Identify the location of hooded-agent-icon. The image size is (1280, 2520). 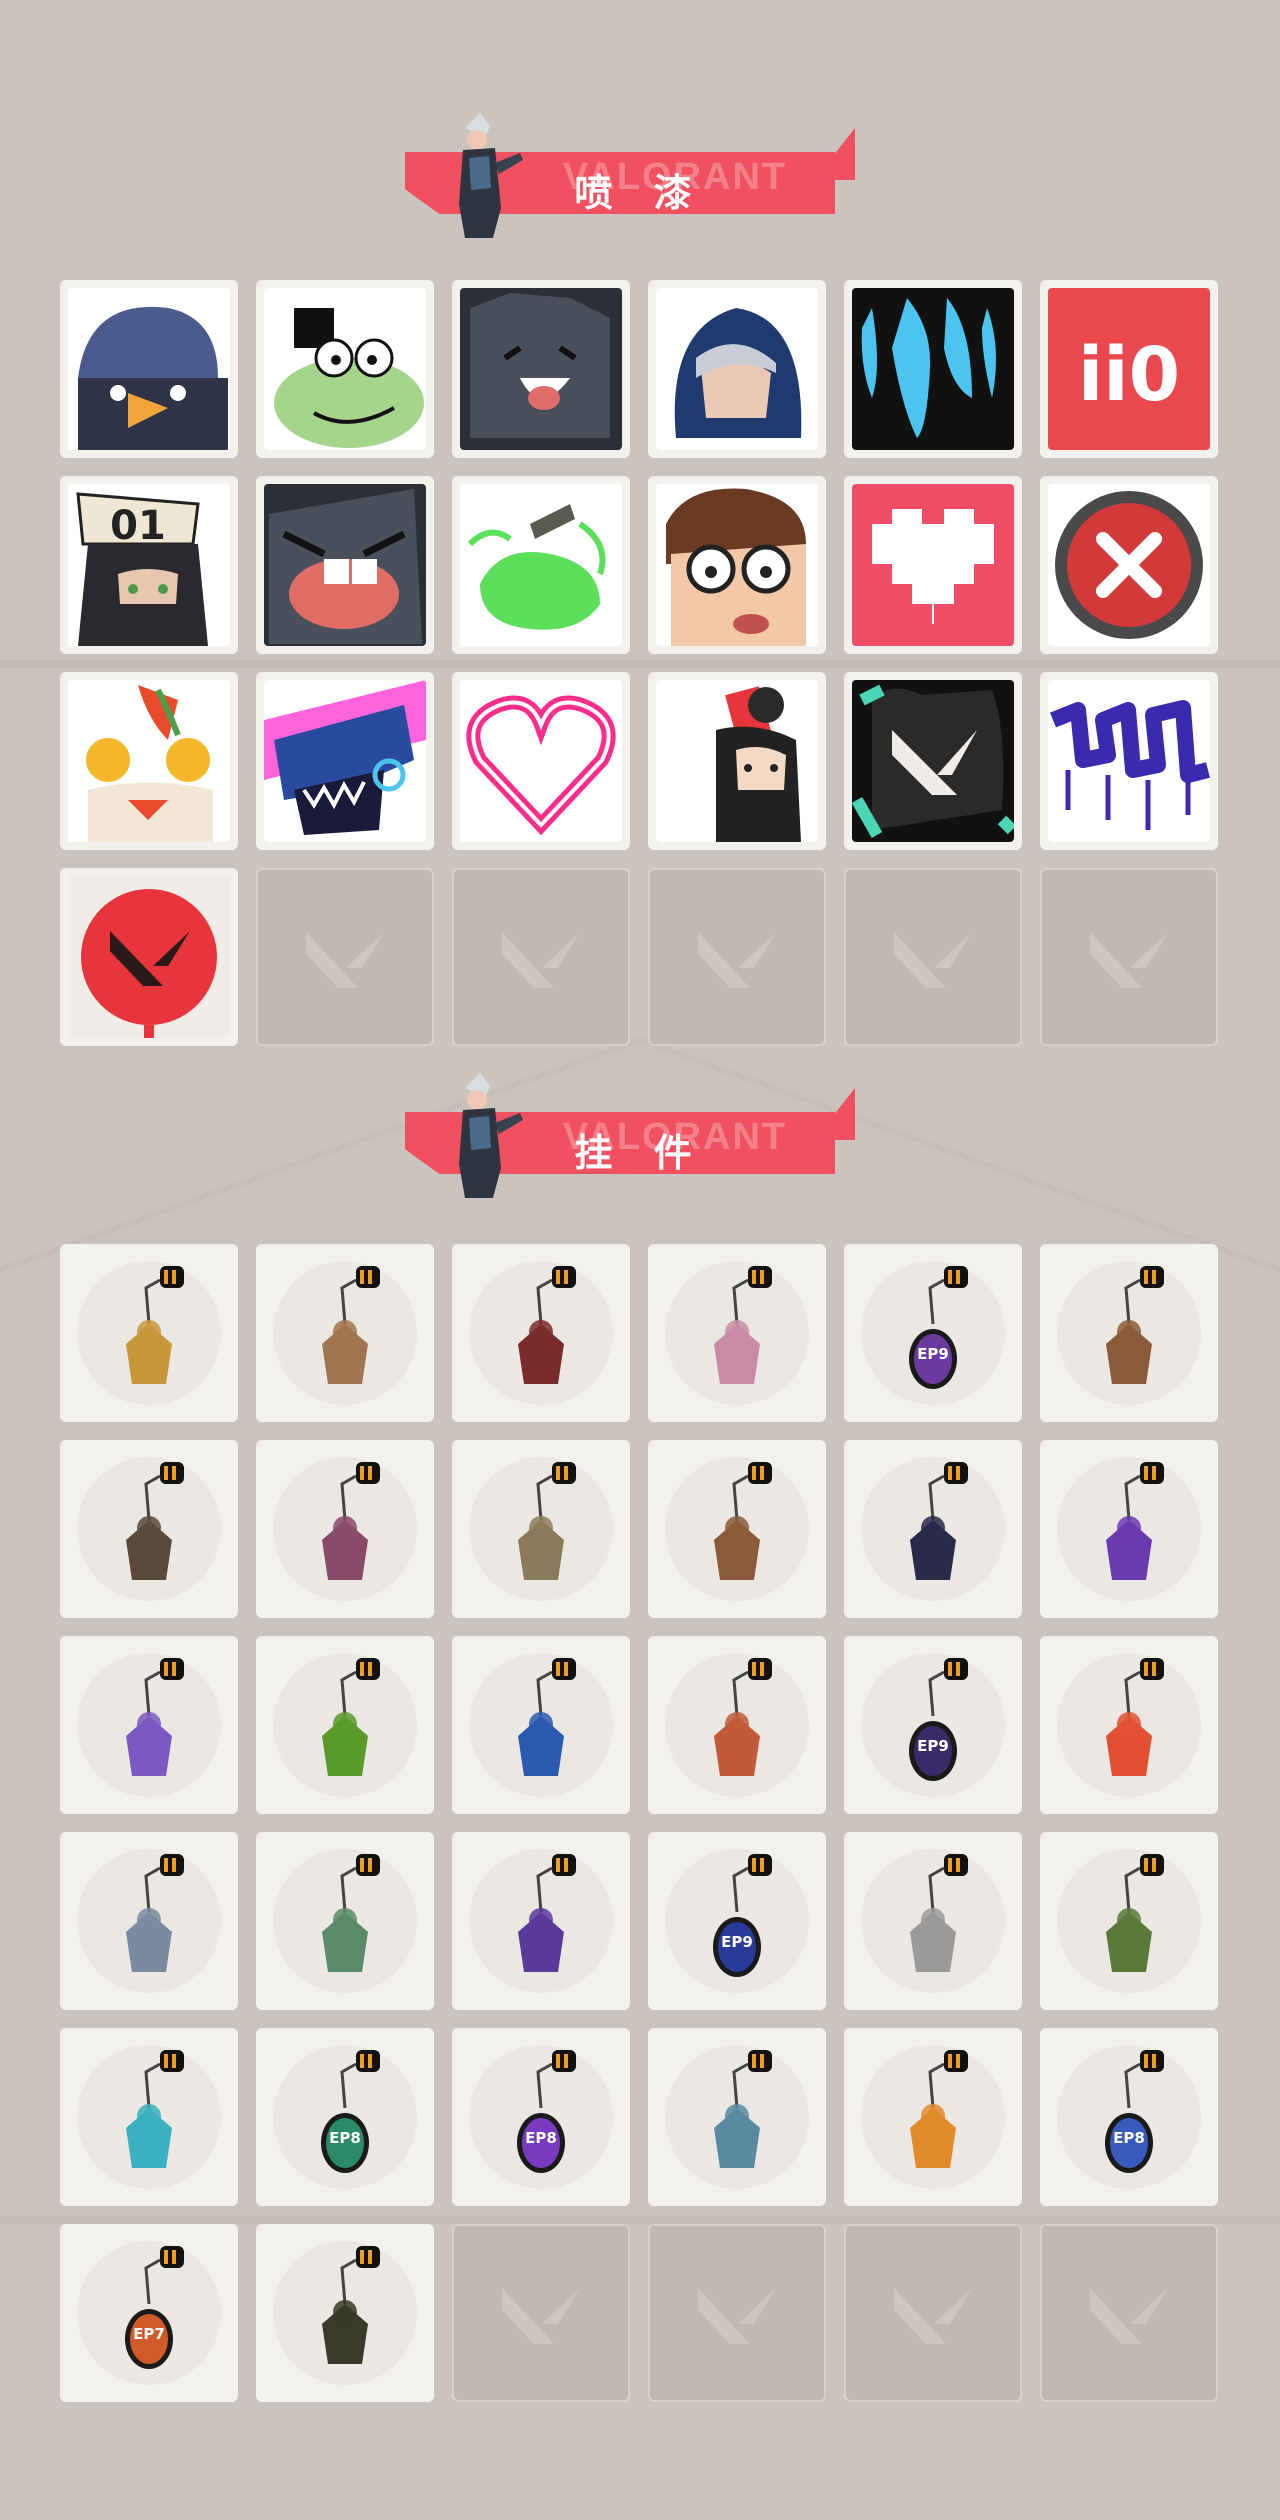
(737, 369).